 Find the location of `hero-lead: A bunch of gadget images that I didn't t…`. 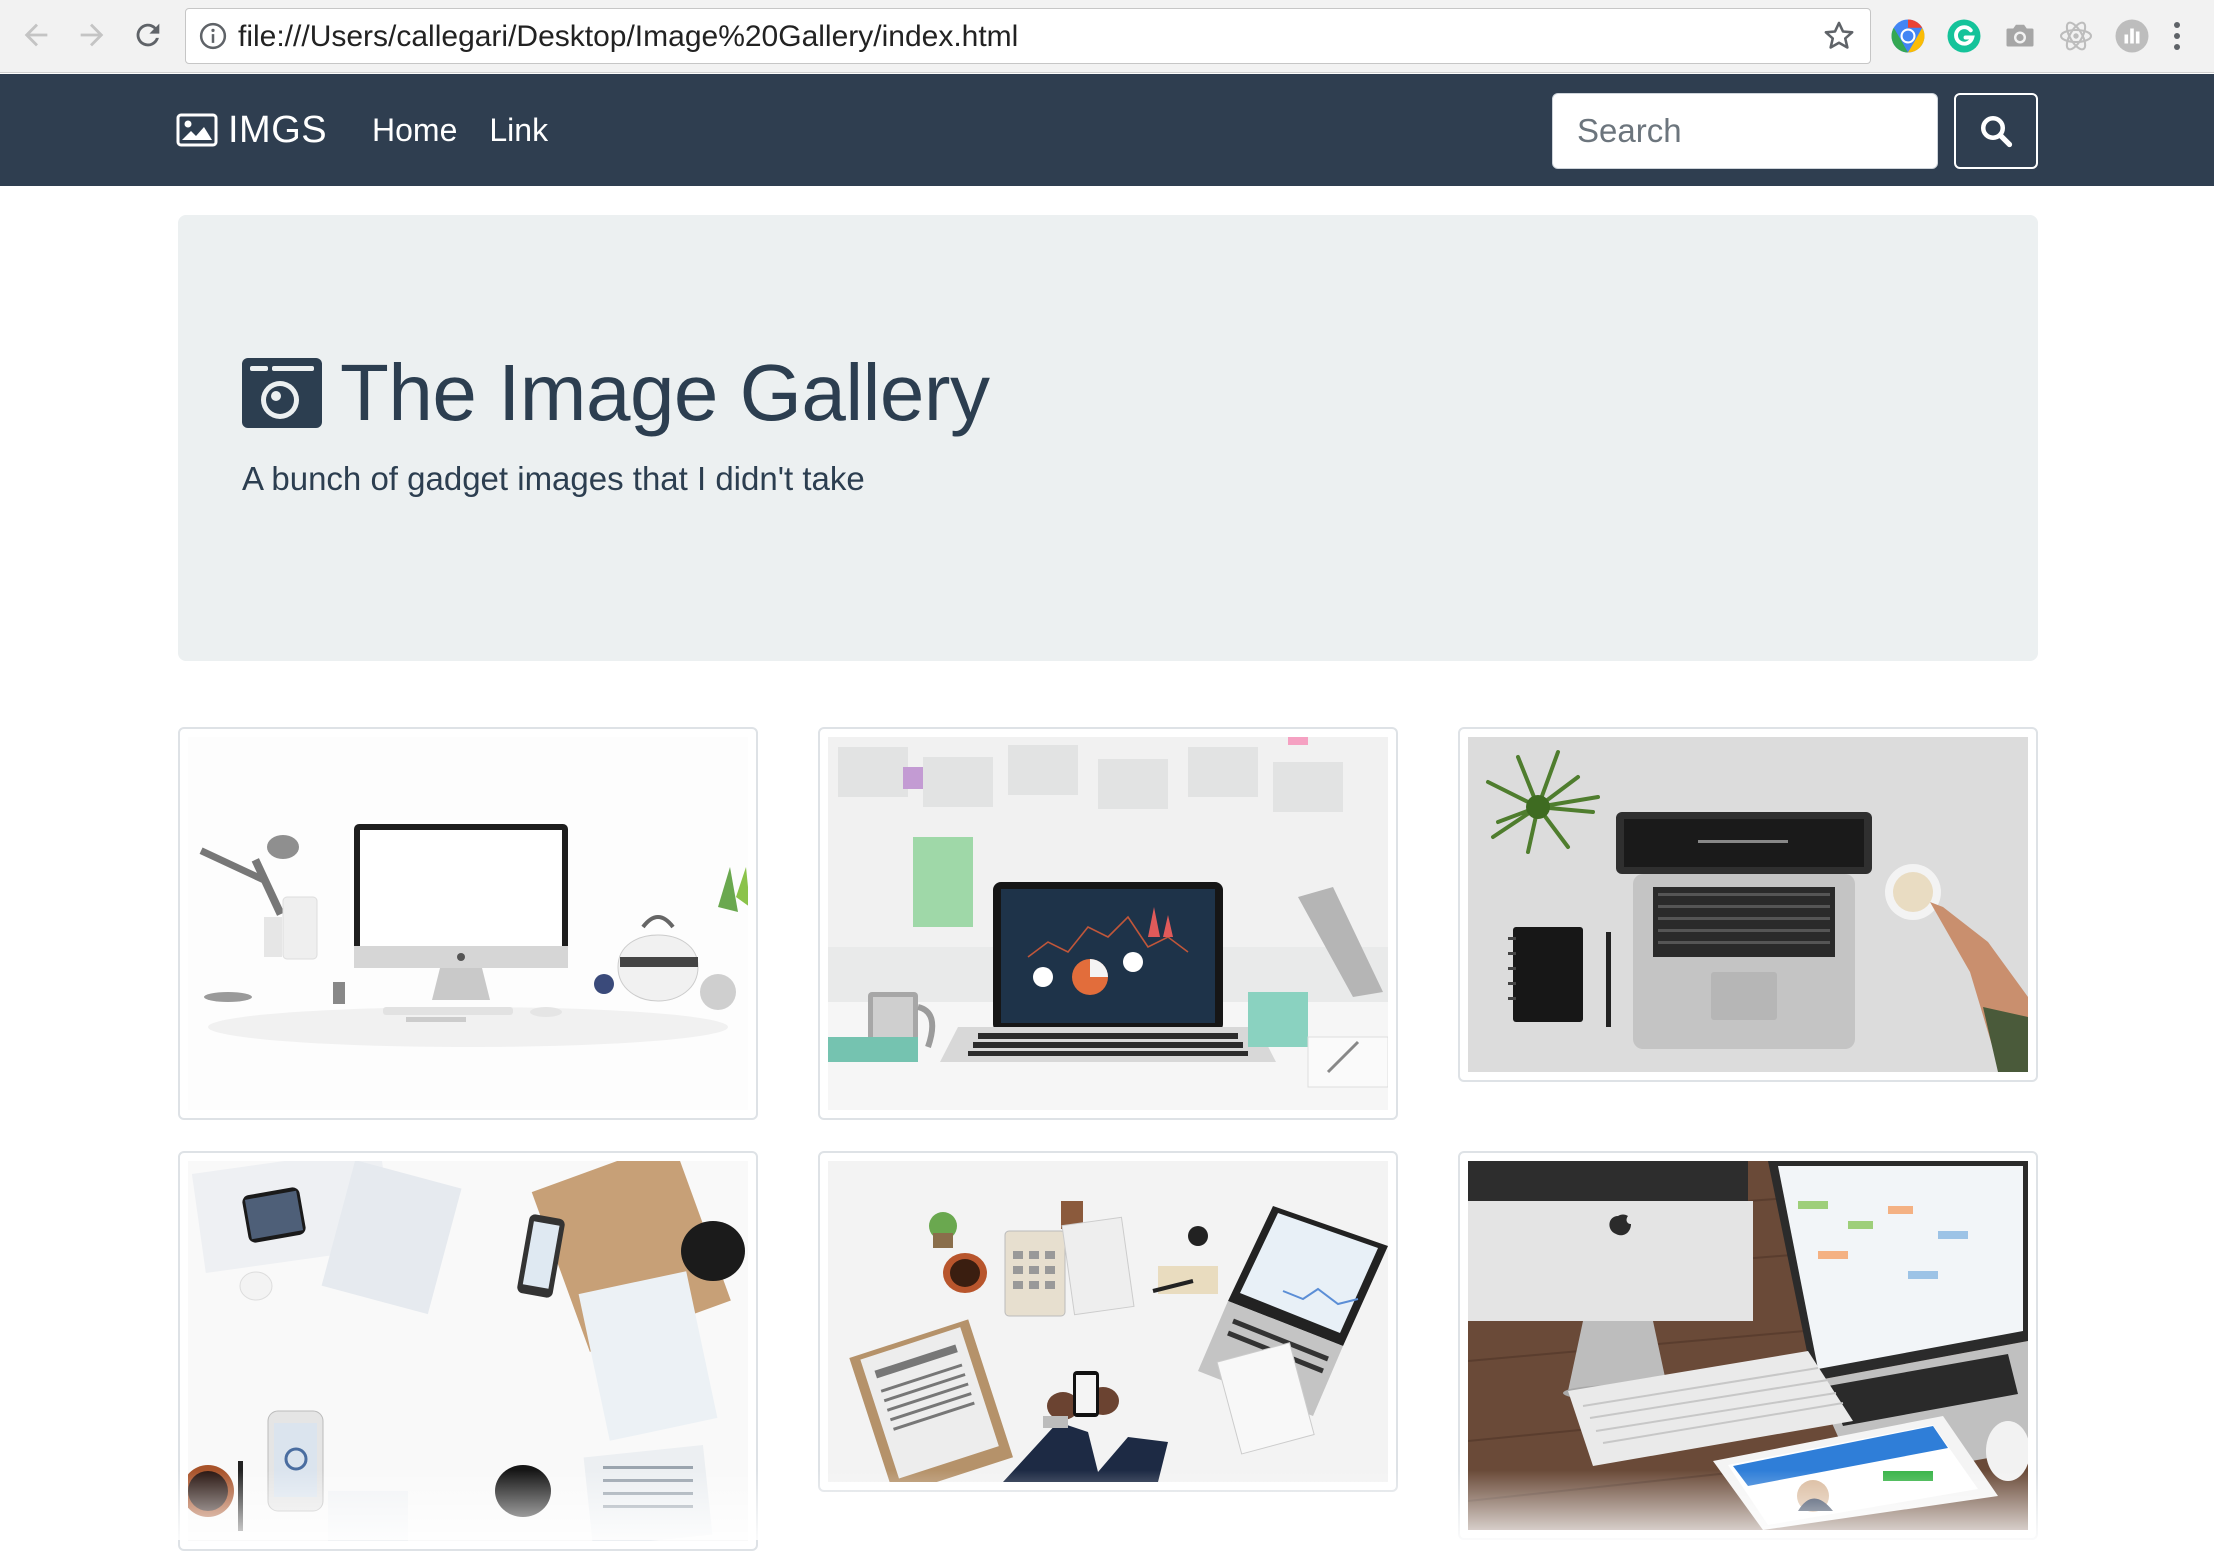

hero-lead: A bunch of gadget images that I didn't t… is located at coordinates (553, 478).